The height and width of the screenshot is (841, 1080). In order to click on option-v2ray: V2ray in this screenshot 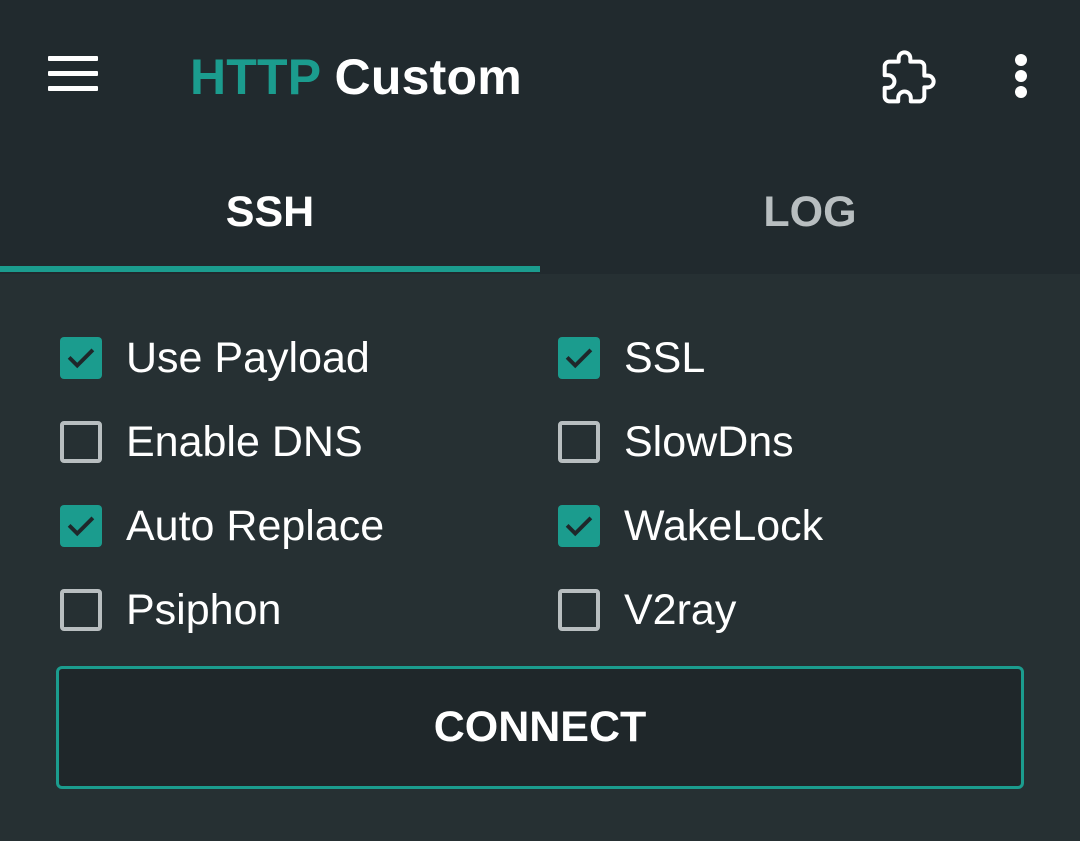, I will do `click(647, 610)`.